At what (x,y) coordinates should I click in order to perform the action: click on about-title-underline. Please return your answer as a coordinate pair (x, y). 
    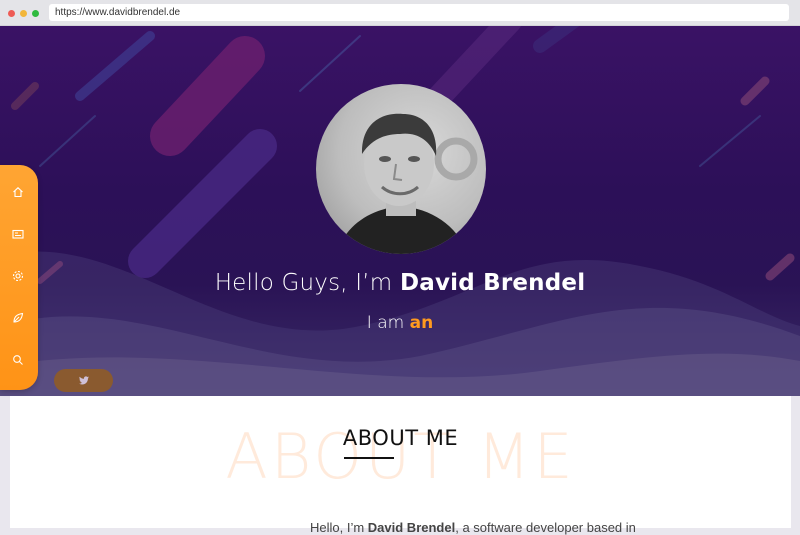
    Looking at the image, I should click on (369, 458).